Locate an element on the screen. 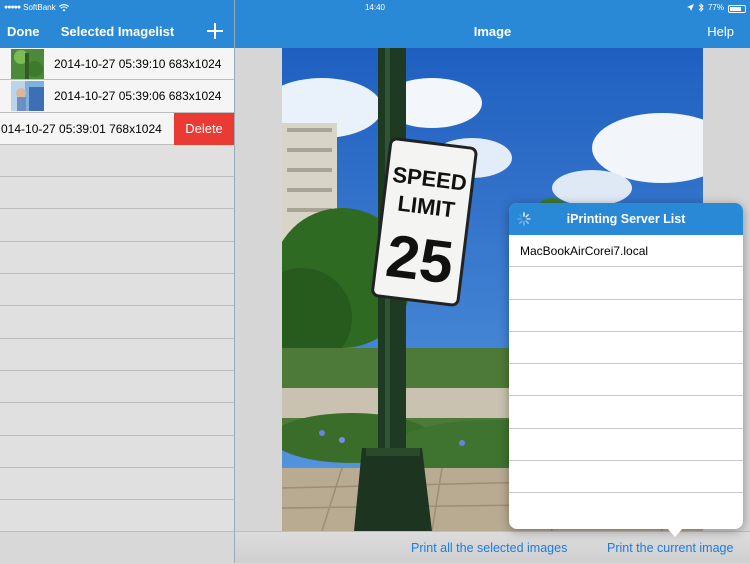  status-bar: ●●●●● SoftBank 14:40 77% is located at coordinates (375, 7).